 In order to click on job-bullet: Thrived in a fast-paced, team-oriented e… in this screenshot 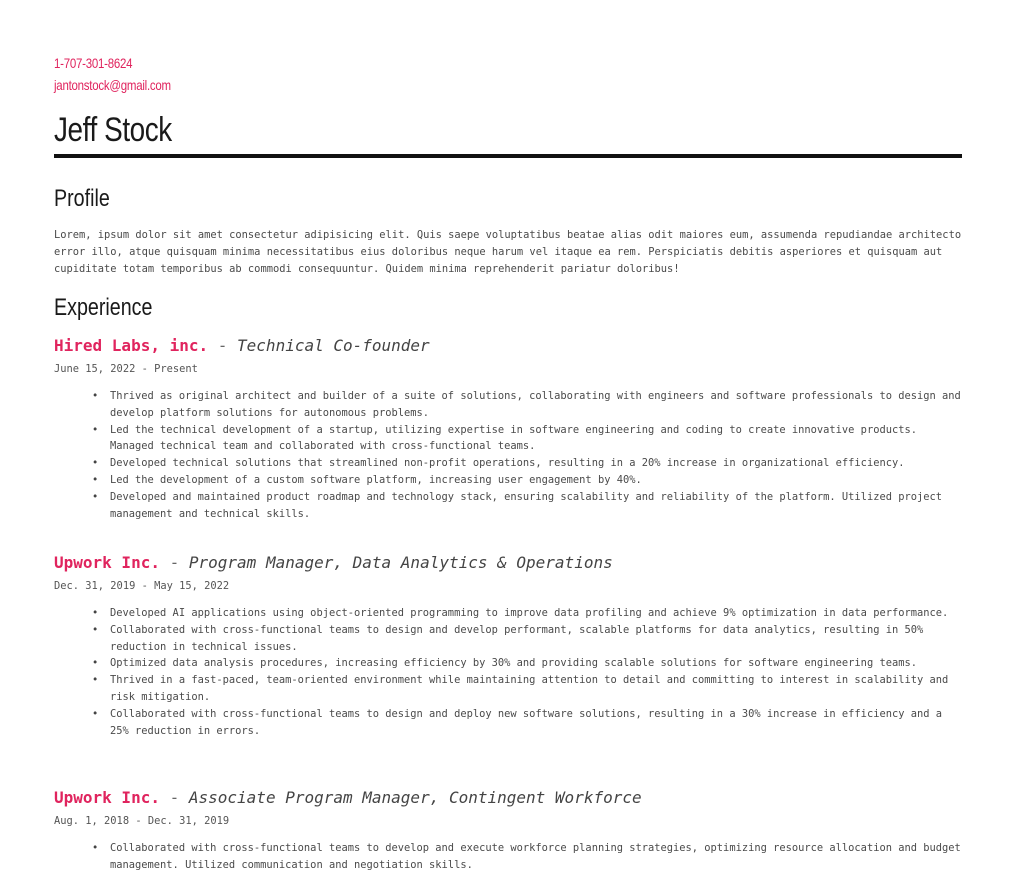, I will do `click(508, 689)`.